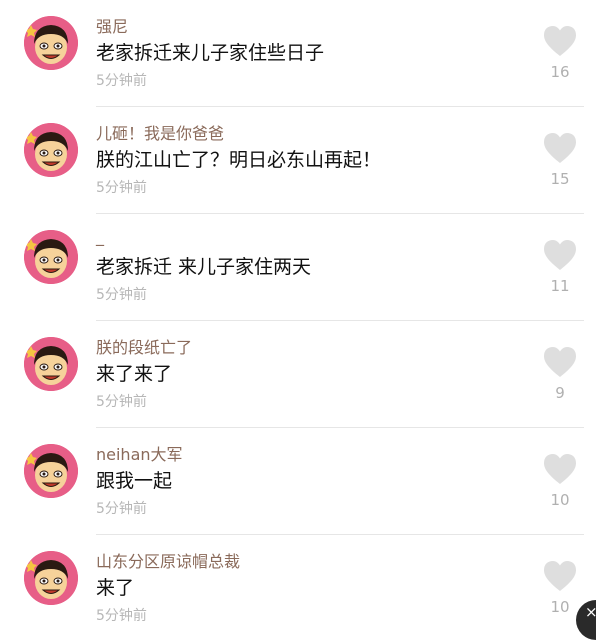  I want to click on comment-username: _, so click(100, 236).